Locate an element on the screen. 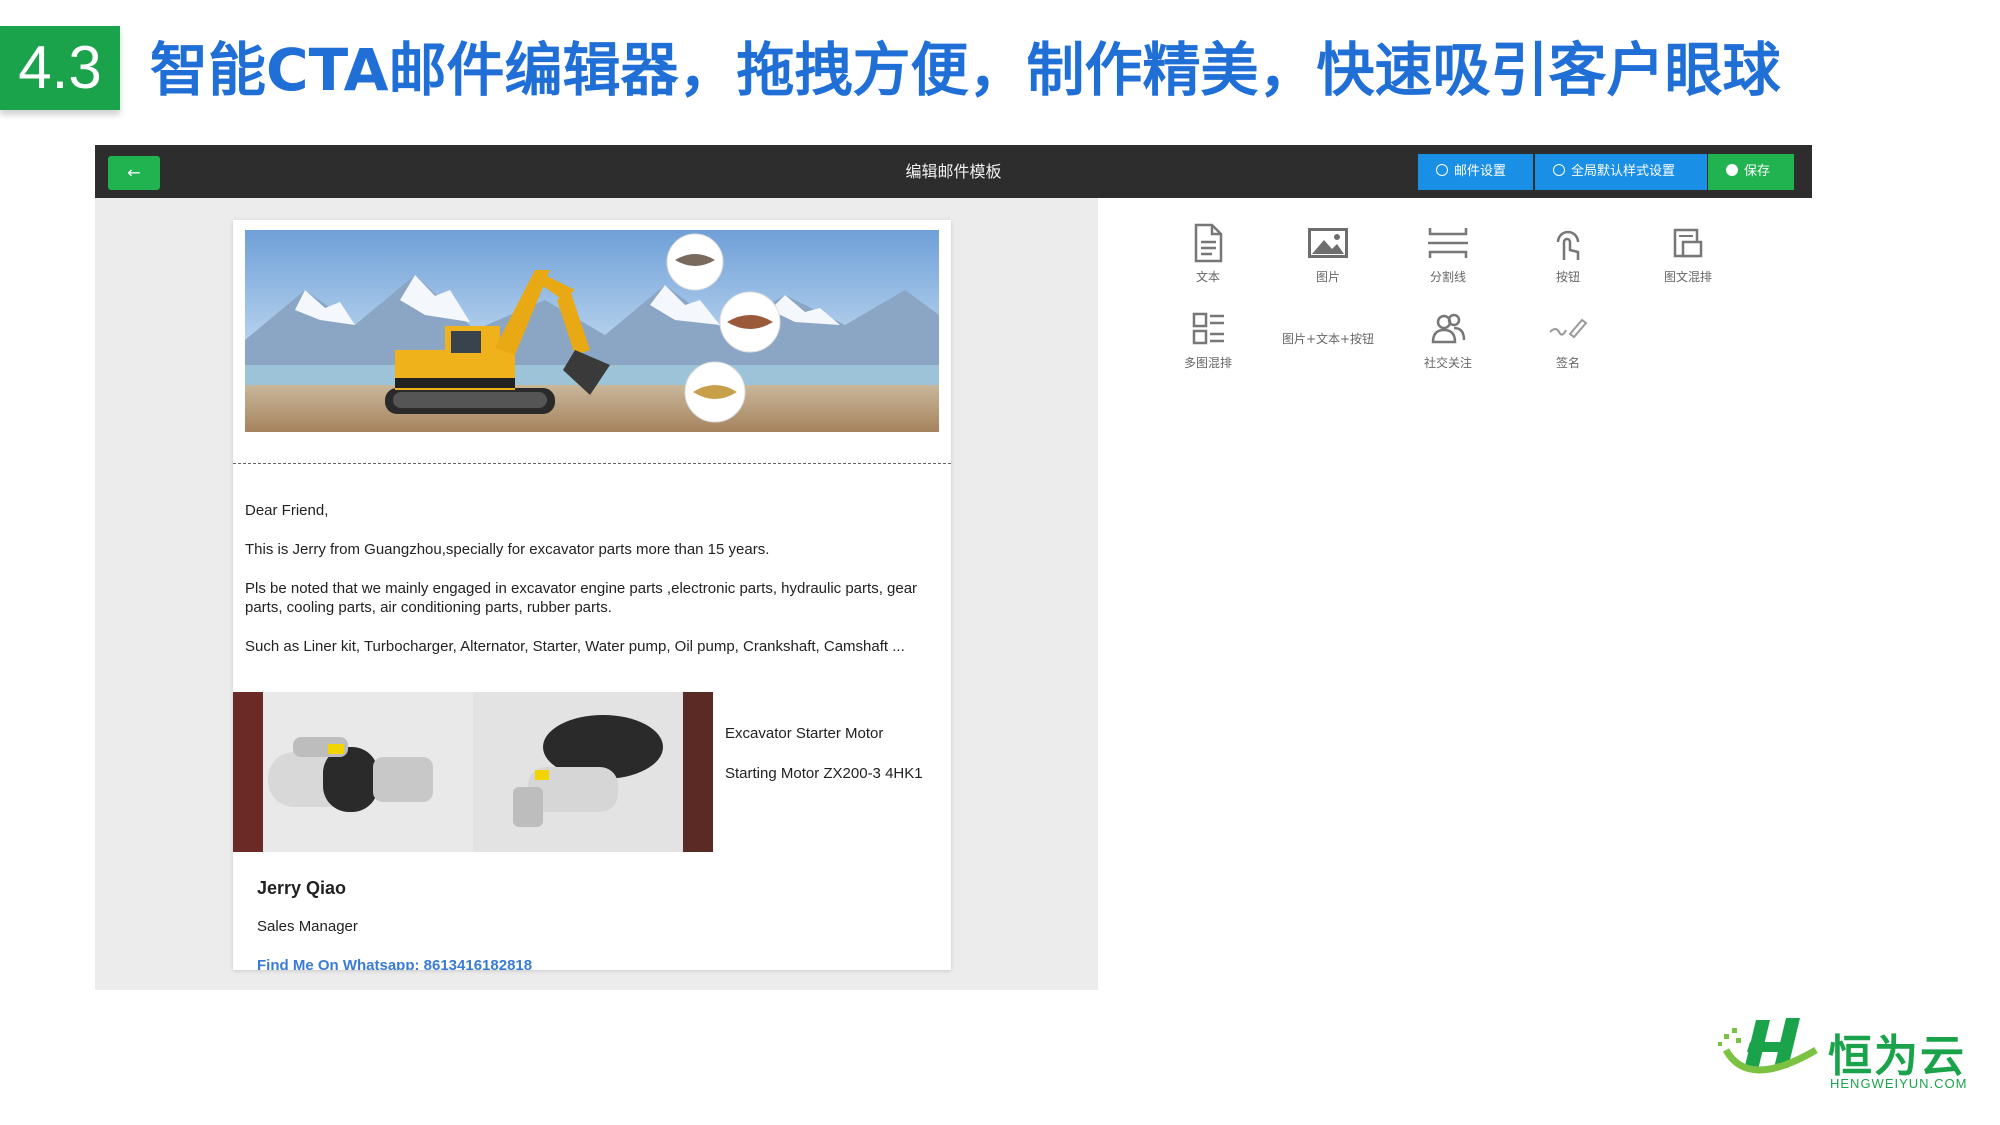  logo-domain: HENGWEIYUN.COM is located at coordinates (1899, 1083).